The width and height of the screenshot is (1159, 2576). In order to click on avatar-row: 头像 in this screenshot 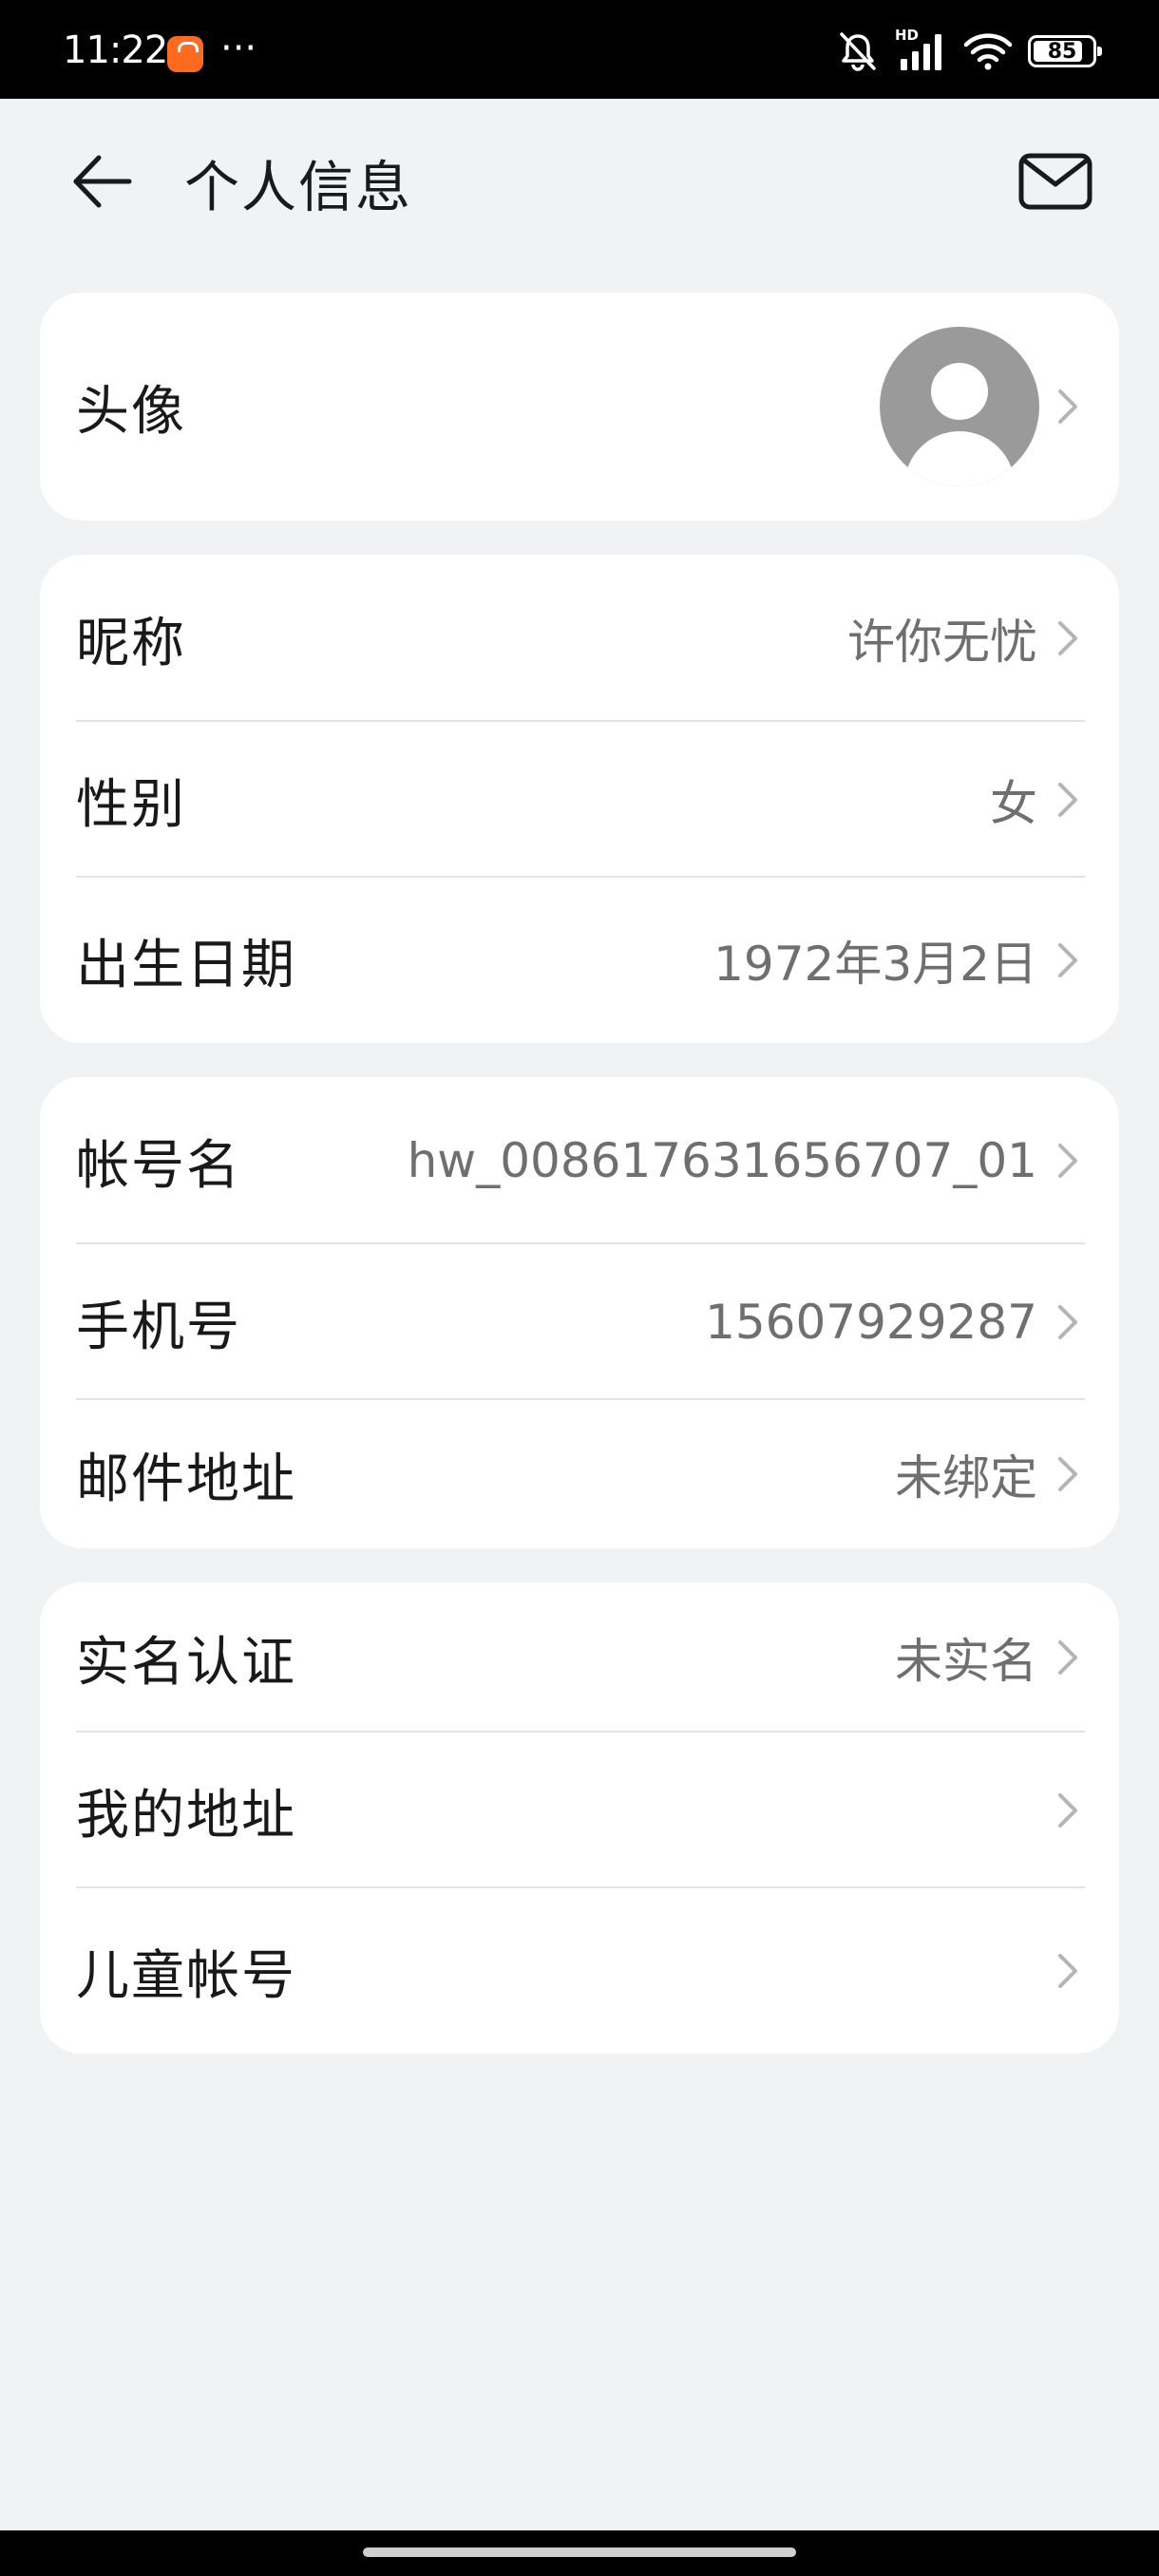, I will do `click(579, 407)`.